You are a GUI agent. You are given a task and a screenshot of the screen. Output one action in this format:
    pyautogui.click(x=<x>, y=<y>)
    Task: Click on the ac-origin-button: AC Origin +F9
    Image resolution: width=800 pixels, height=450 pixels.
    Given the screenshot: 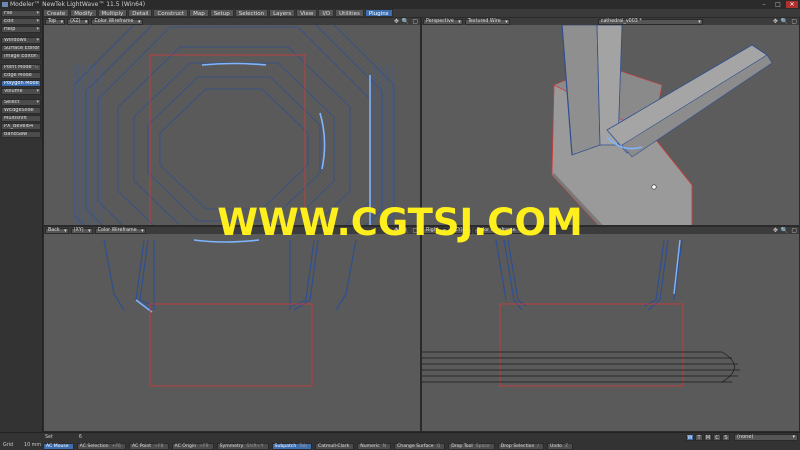 What is the action you would take?
    pyautogui.click(x=192, y=446)
    